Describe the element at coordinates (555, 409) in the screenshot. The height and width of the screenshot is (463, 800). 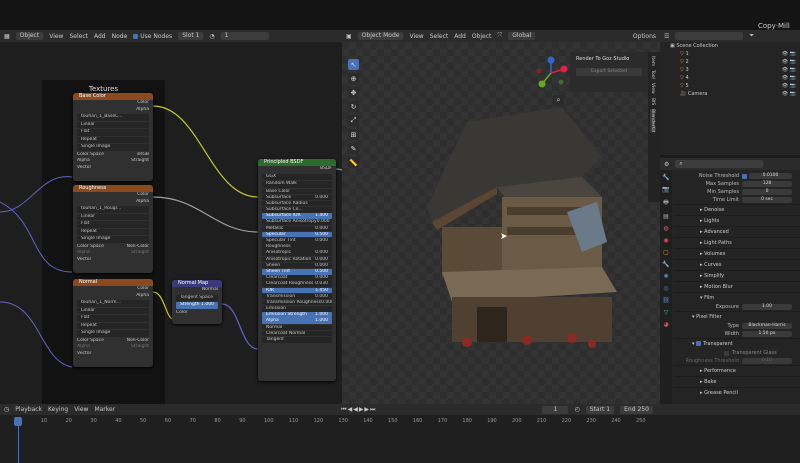
I see `current-frame-field: 1` at that location.